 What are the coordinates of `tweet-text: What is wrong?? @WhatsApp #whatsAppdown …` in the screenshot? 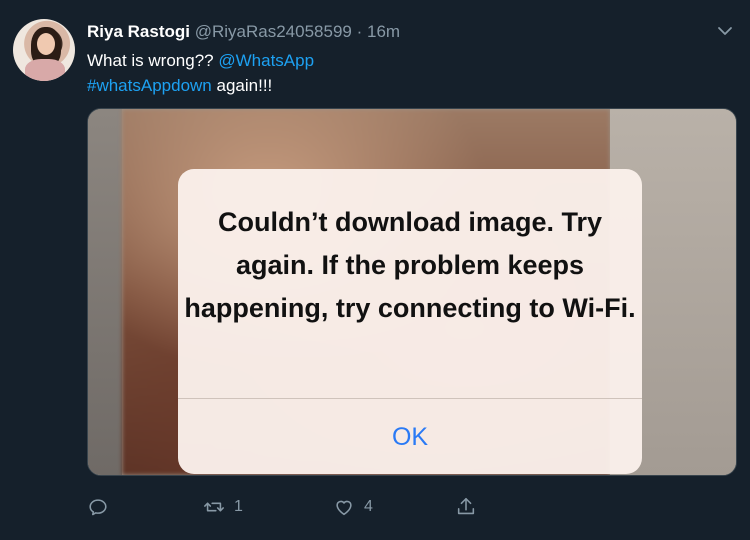 It's located at (407, 73).